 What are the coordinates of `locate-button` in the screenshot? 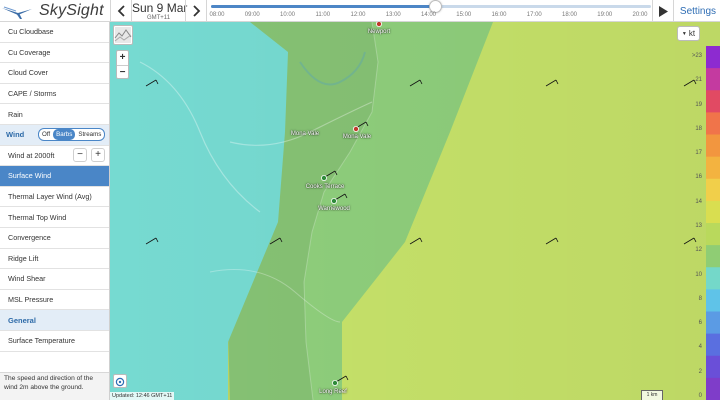 It's located at (120, 381).